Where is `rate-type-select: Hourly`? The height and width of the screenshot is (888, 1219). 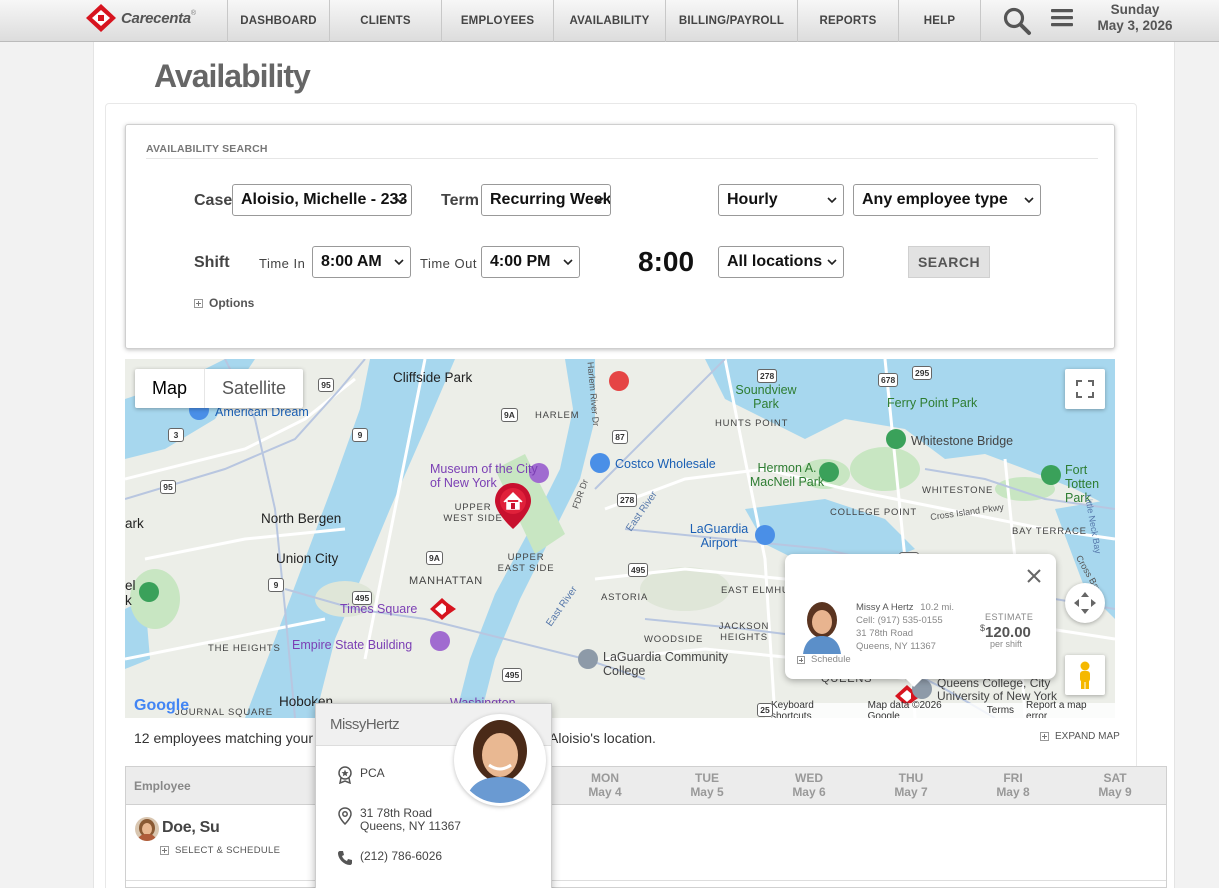
rate-type-select: Hourly is located at coordinates (781, 200).